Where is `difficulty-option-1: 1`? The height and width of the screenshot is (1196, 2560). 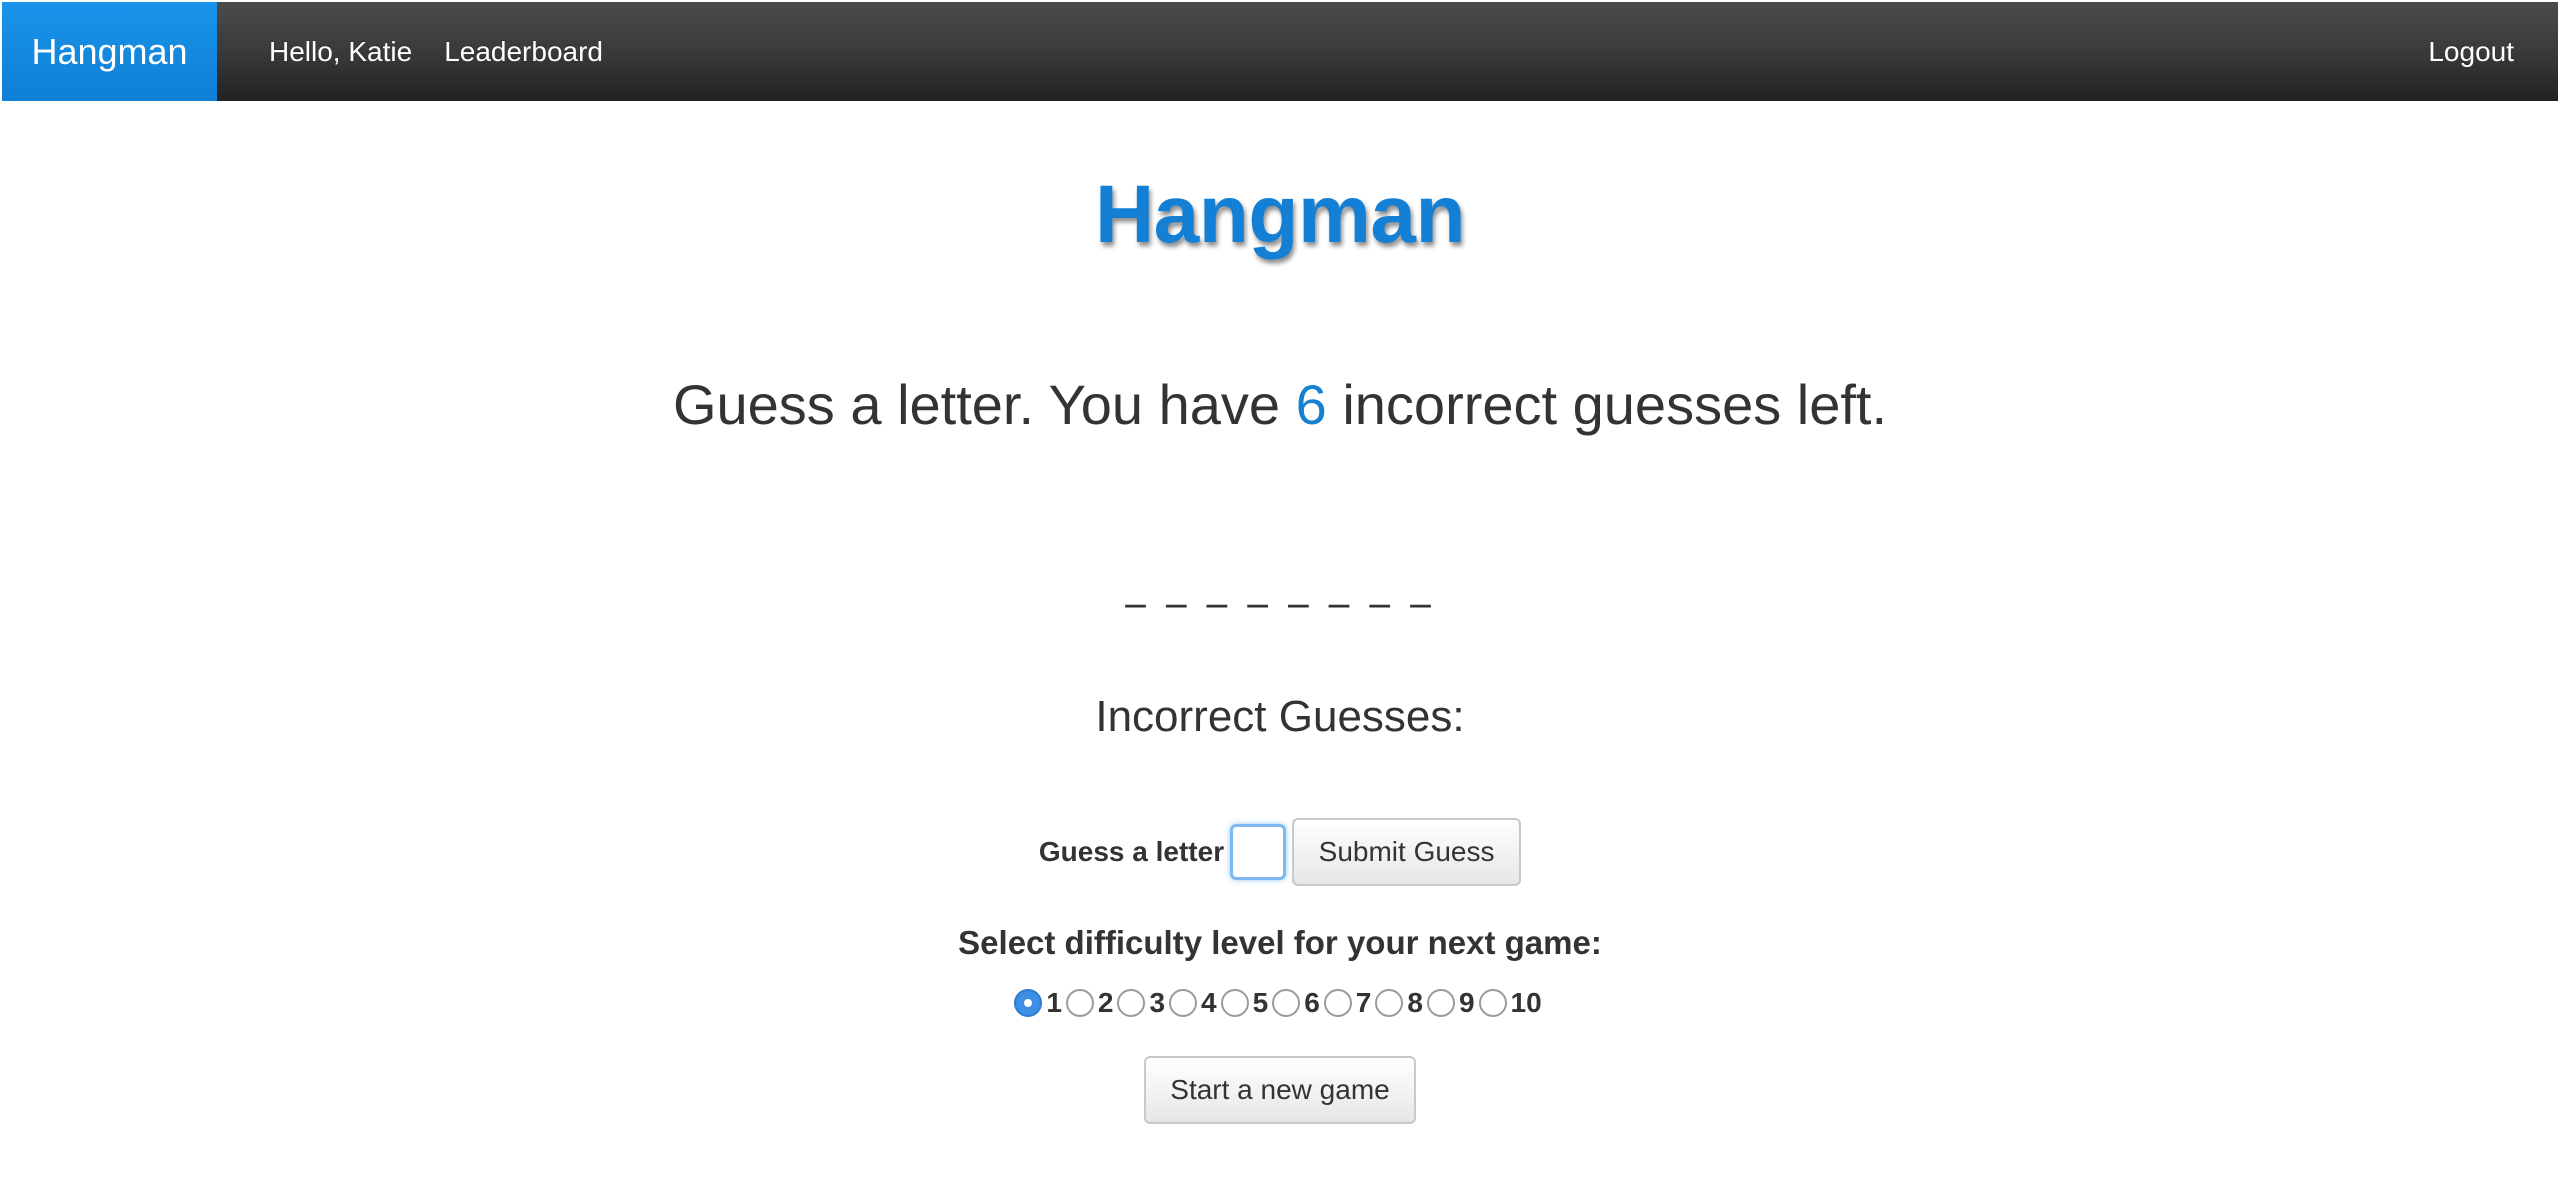 difficulty-option-1: 1 is located at coordinates (1040, 1003).